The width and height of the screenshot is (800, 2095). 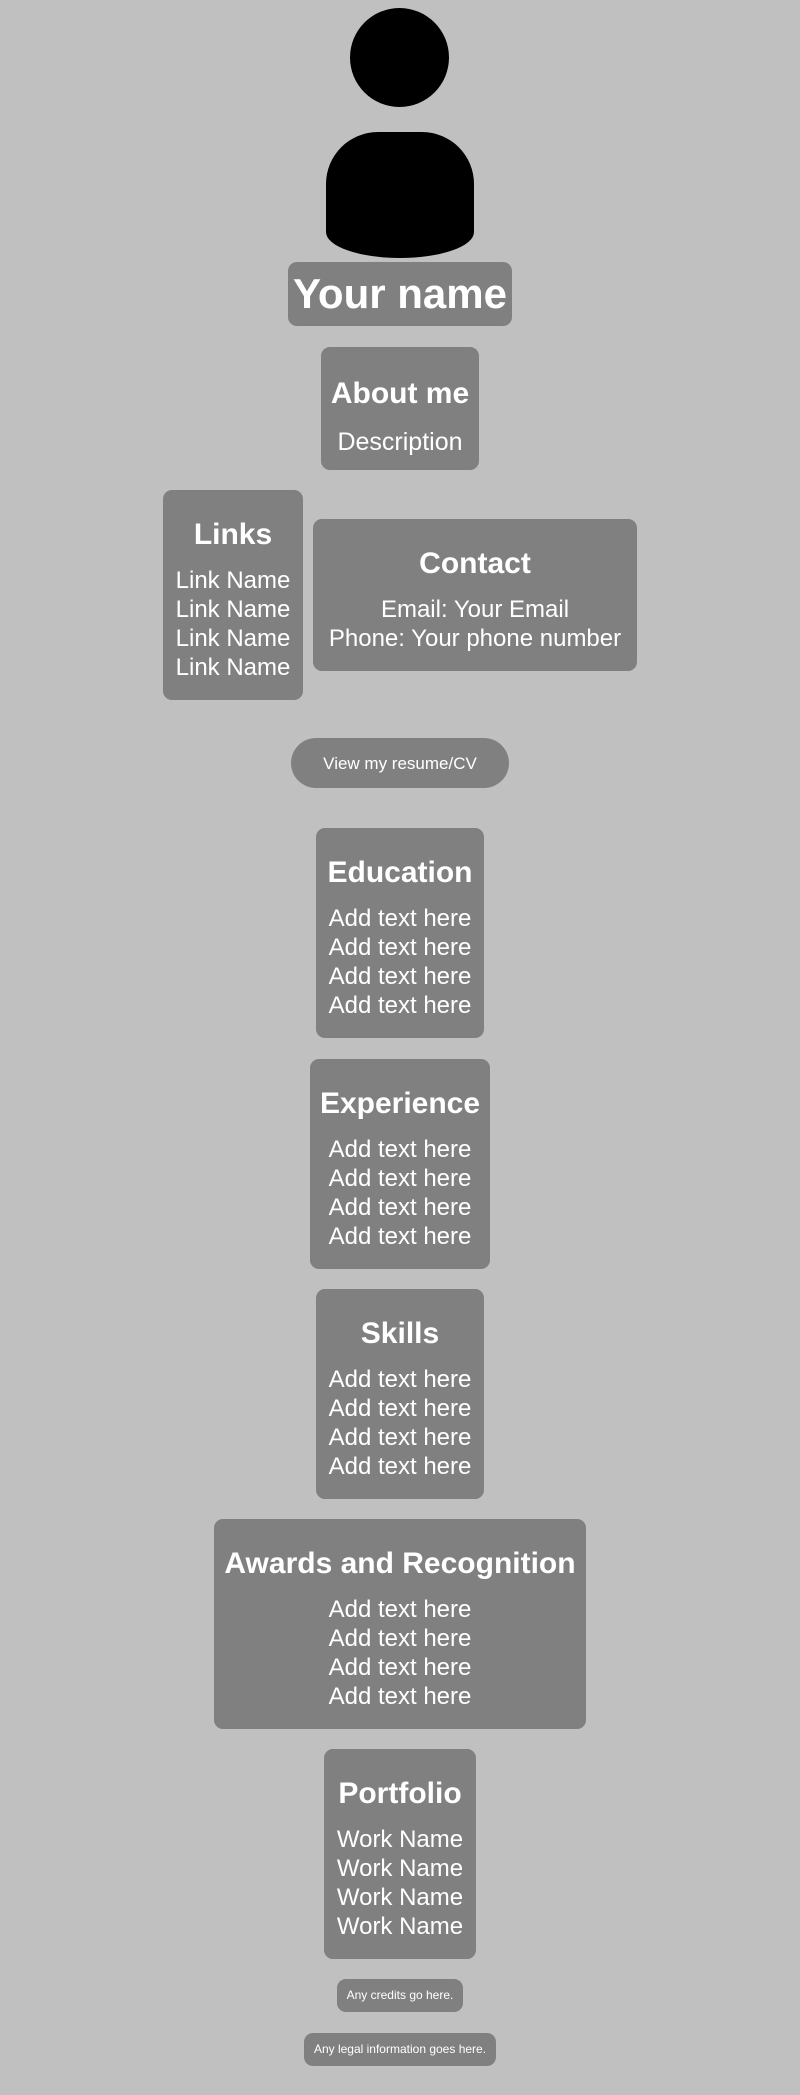 I want to click on legal-footer: Any legal information goes here., so click(x=400, y=2049).